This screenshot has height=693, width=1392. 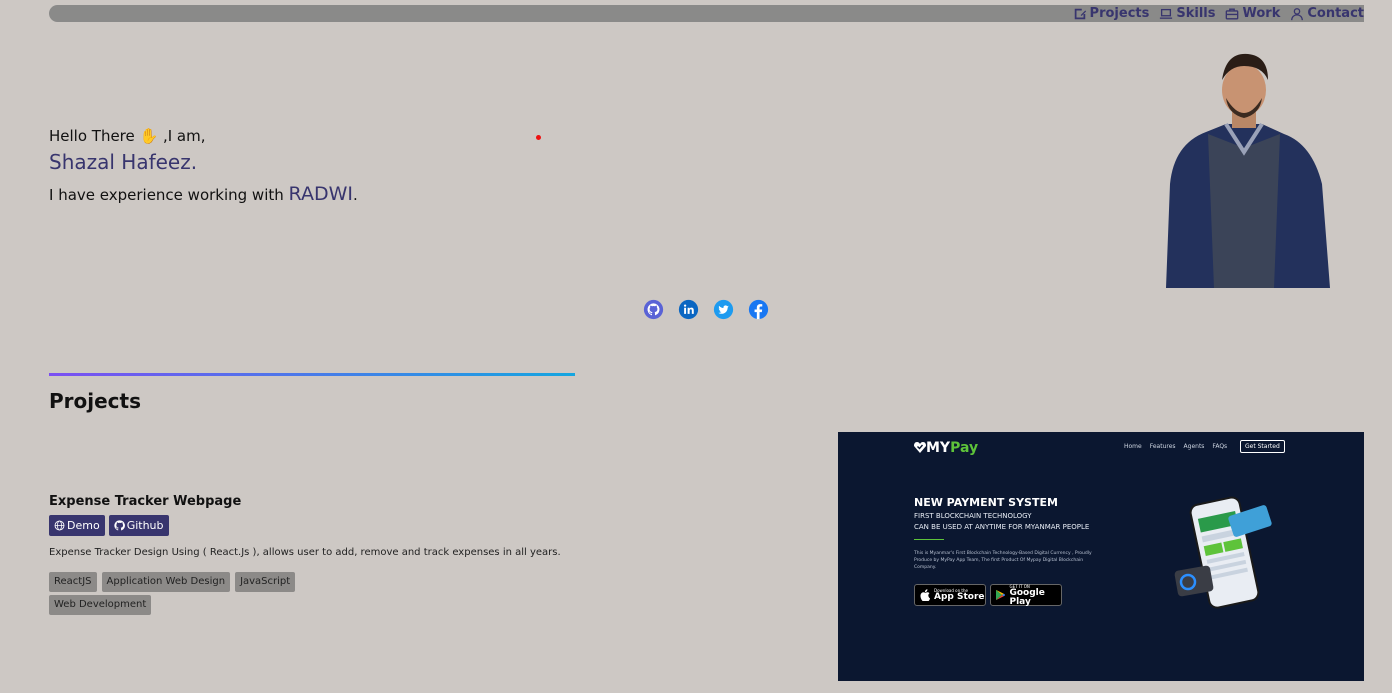 I want to click on github-icon, so click(x=653, y=309).